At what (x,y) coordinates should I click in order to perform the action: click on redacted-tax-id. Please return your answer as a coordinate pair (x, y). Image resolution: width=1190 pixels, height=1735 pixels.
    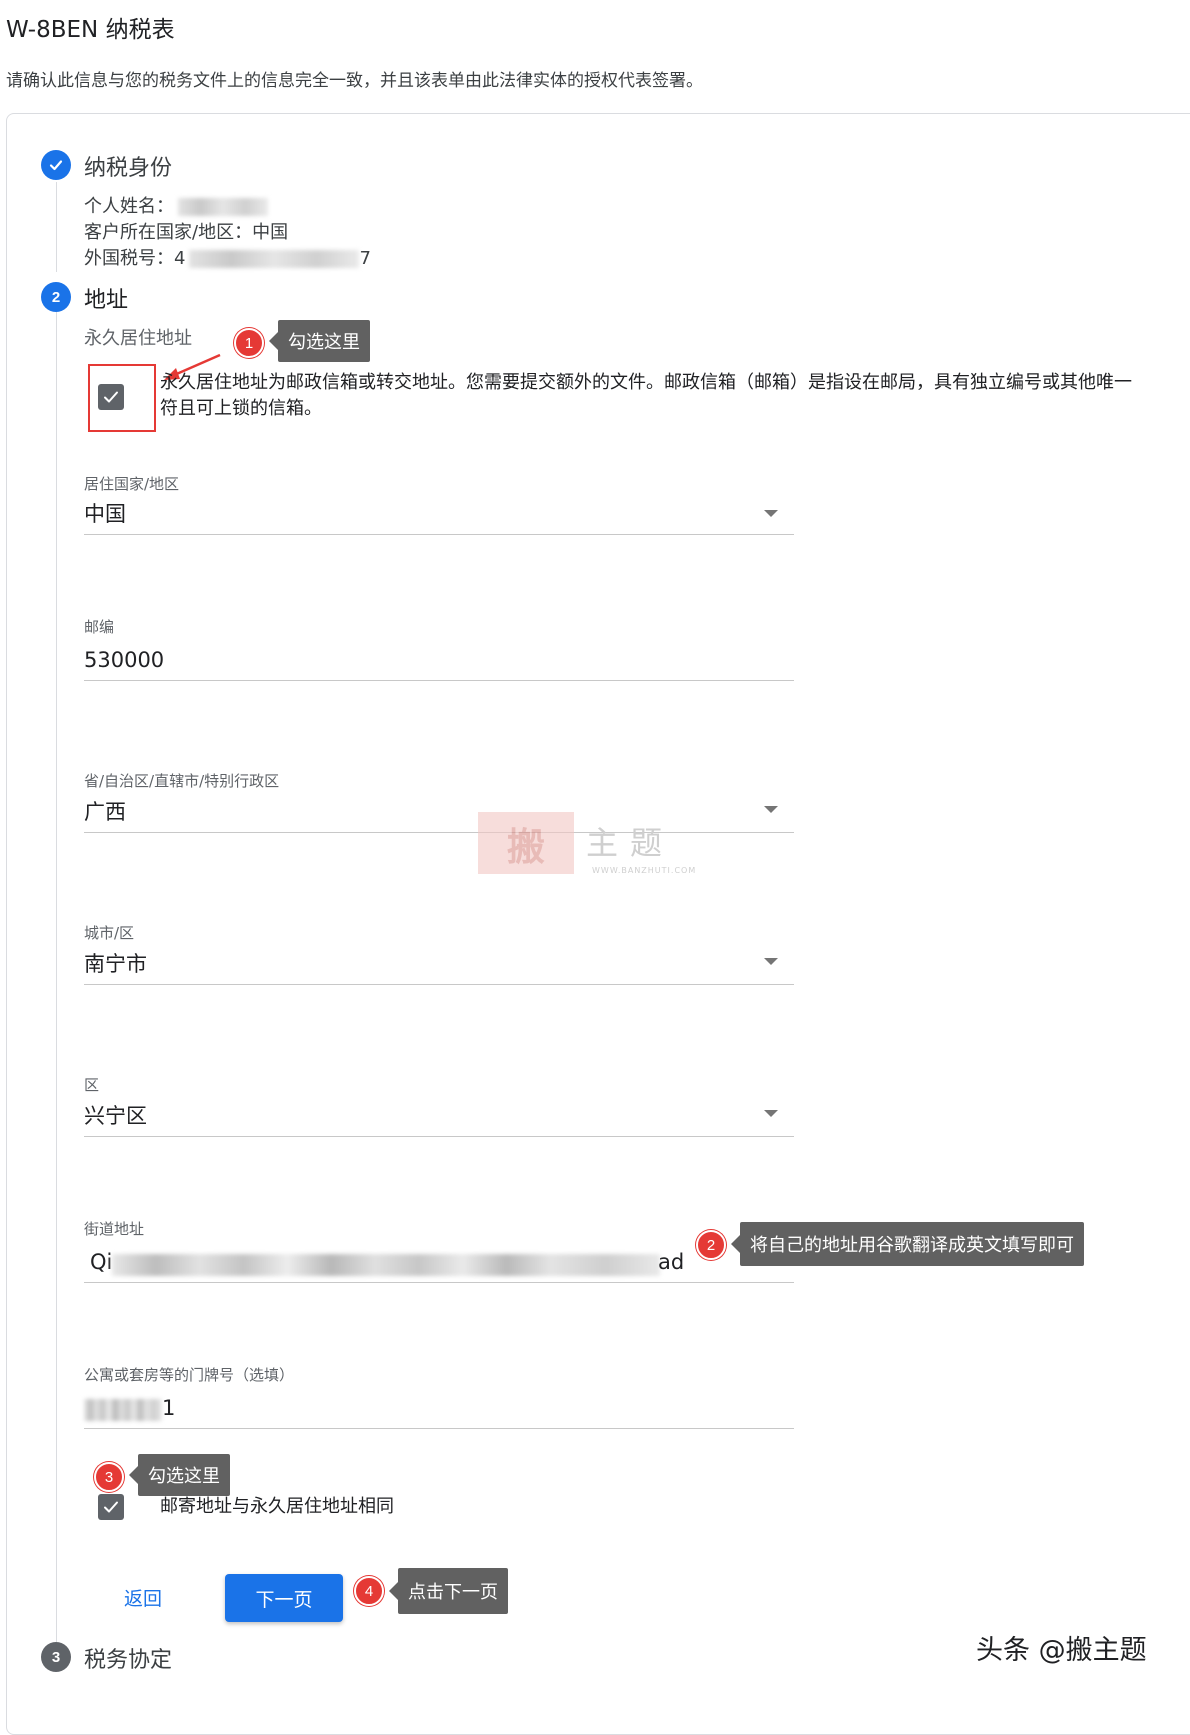
    Looking at the image, I should click on (274, 259).